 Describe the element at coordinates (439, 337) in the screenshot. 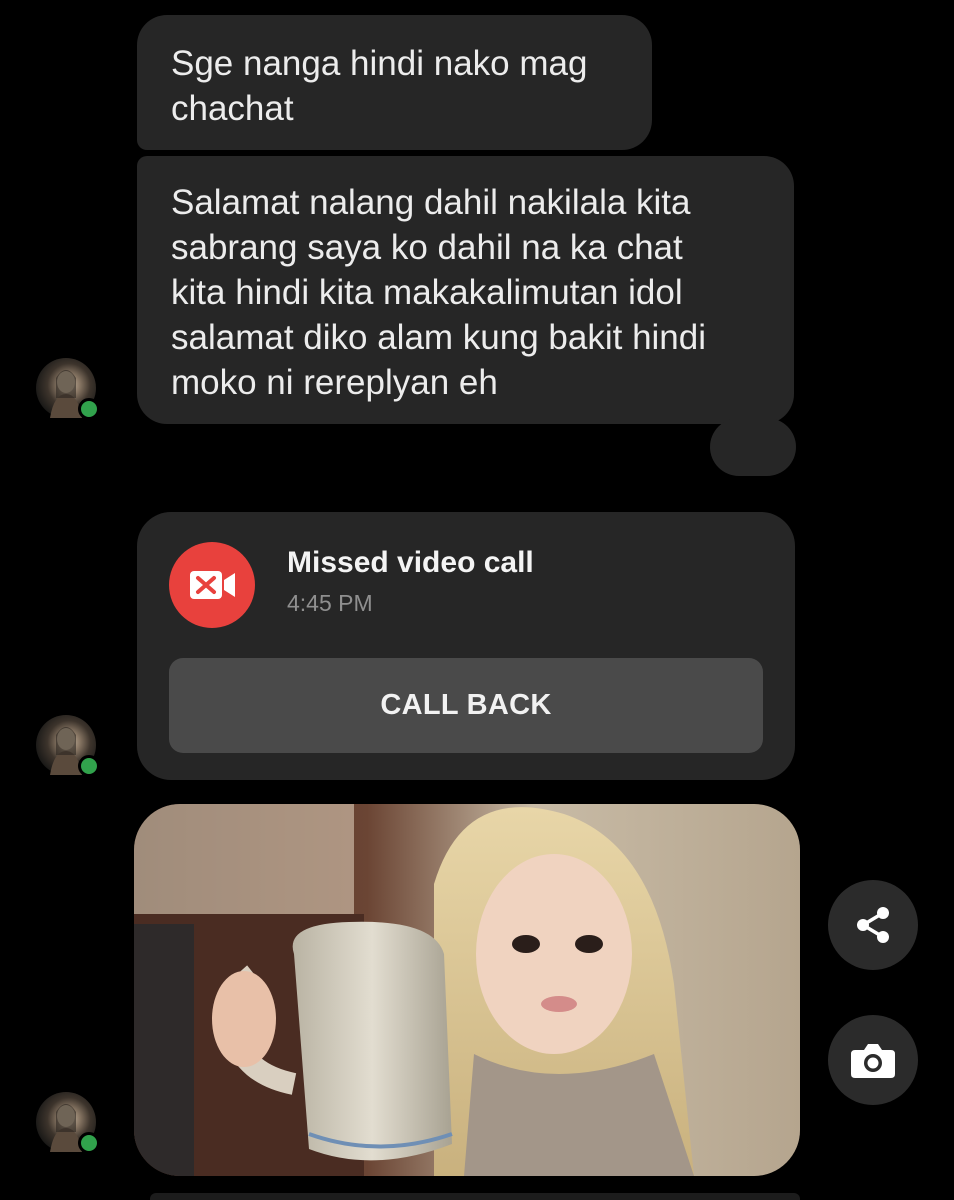

I see `message-line: salamat diko alam kung bakit hindi` at that location.